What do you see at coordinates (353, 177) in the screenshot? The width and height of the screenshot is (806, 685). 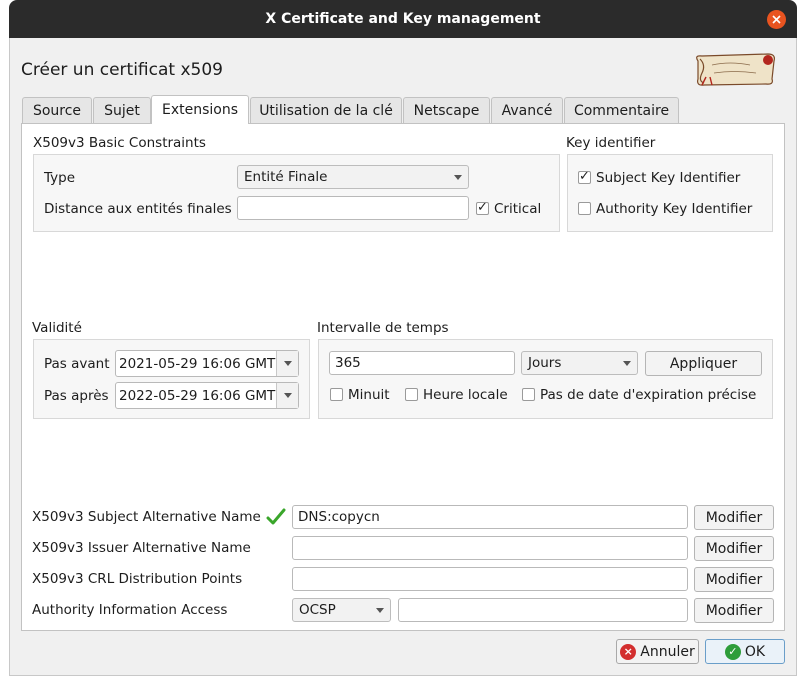 I see `type-select: Entité Finale` at bounding box center [353, 177].